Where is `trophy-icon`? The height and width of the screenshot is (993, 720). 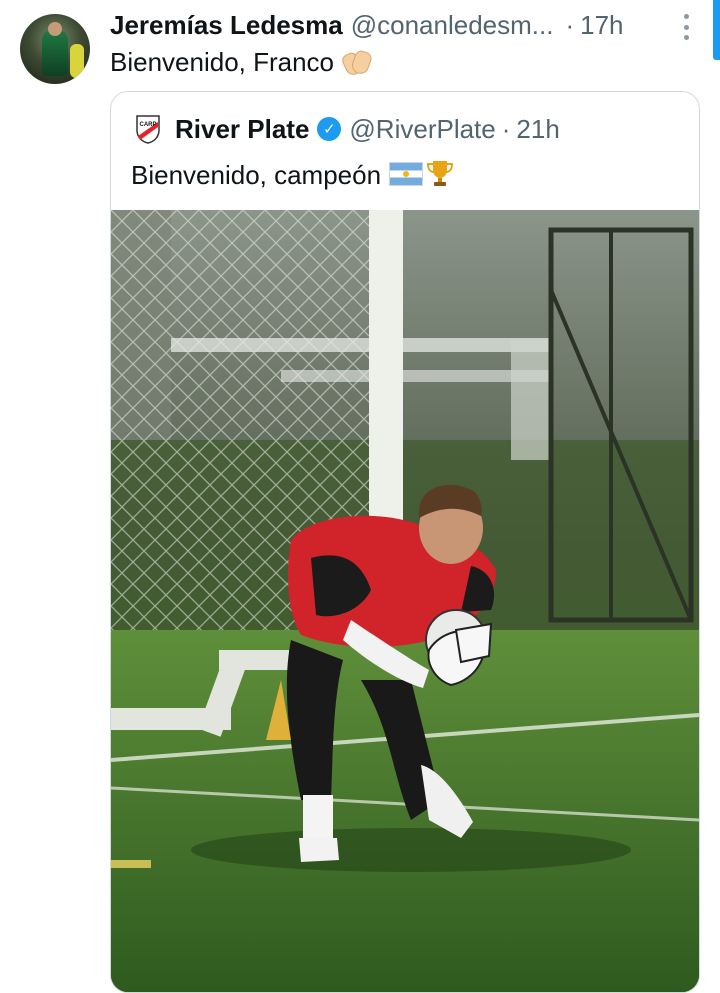 trophy-icon is located at coordinates (440, 173).